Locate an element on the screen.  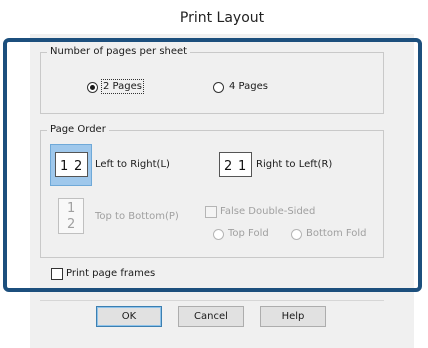
ok-button: OK is located at coordinates (129, 316).